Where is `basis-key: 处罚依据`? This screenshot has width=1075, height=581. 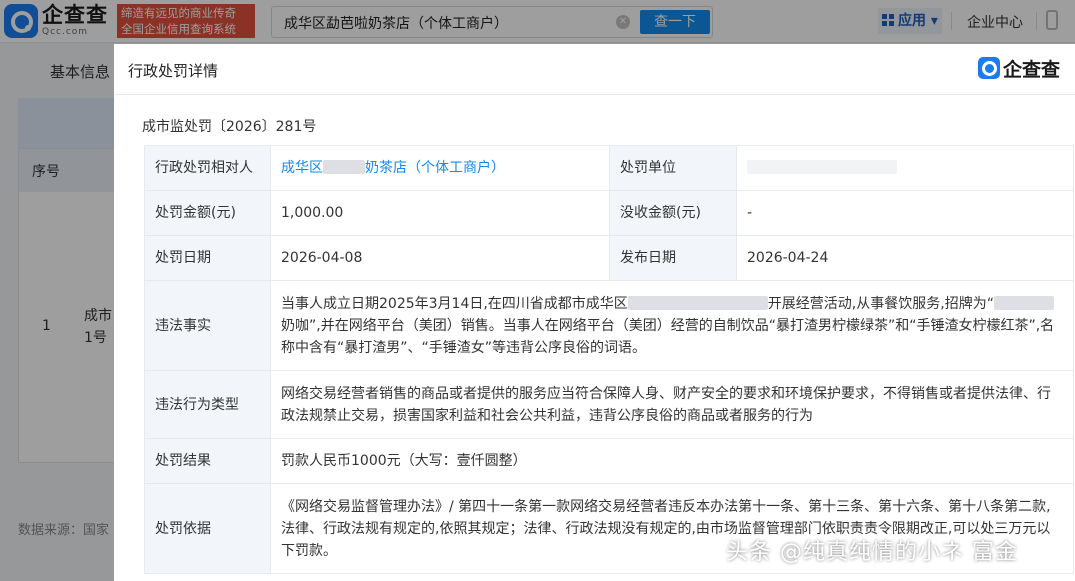 basis-key: 处罚依据 is located at coordinates (207, 528).